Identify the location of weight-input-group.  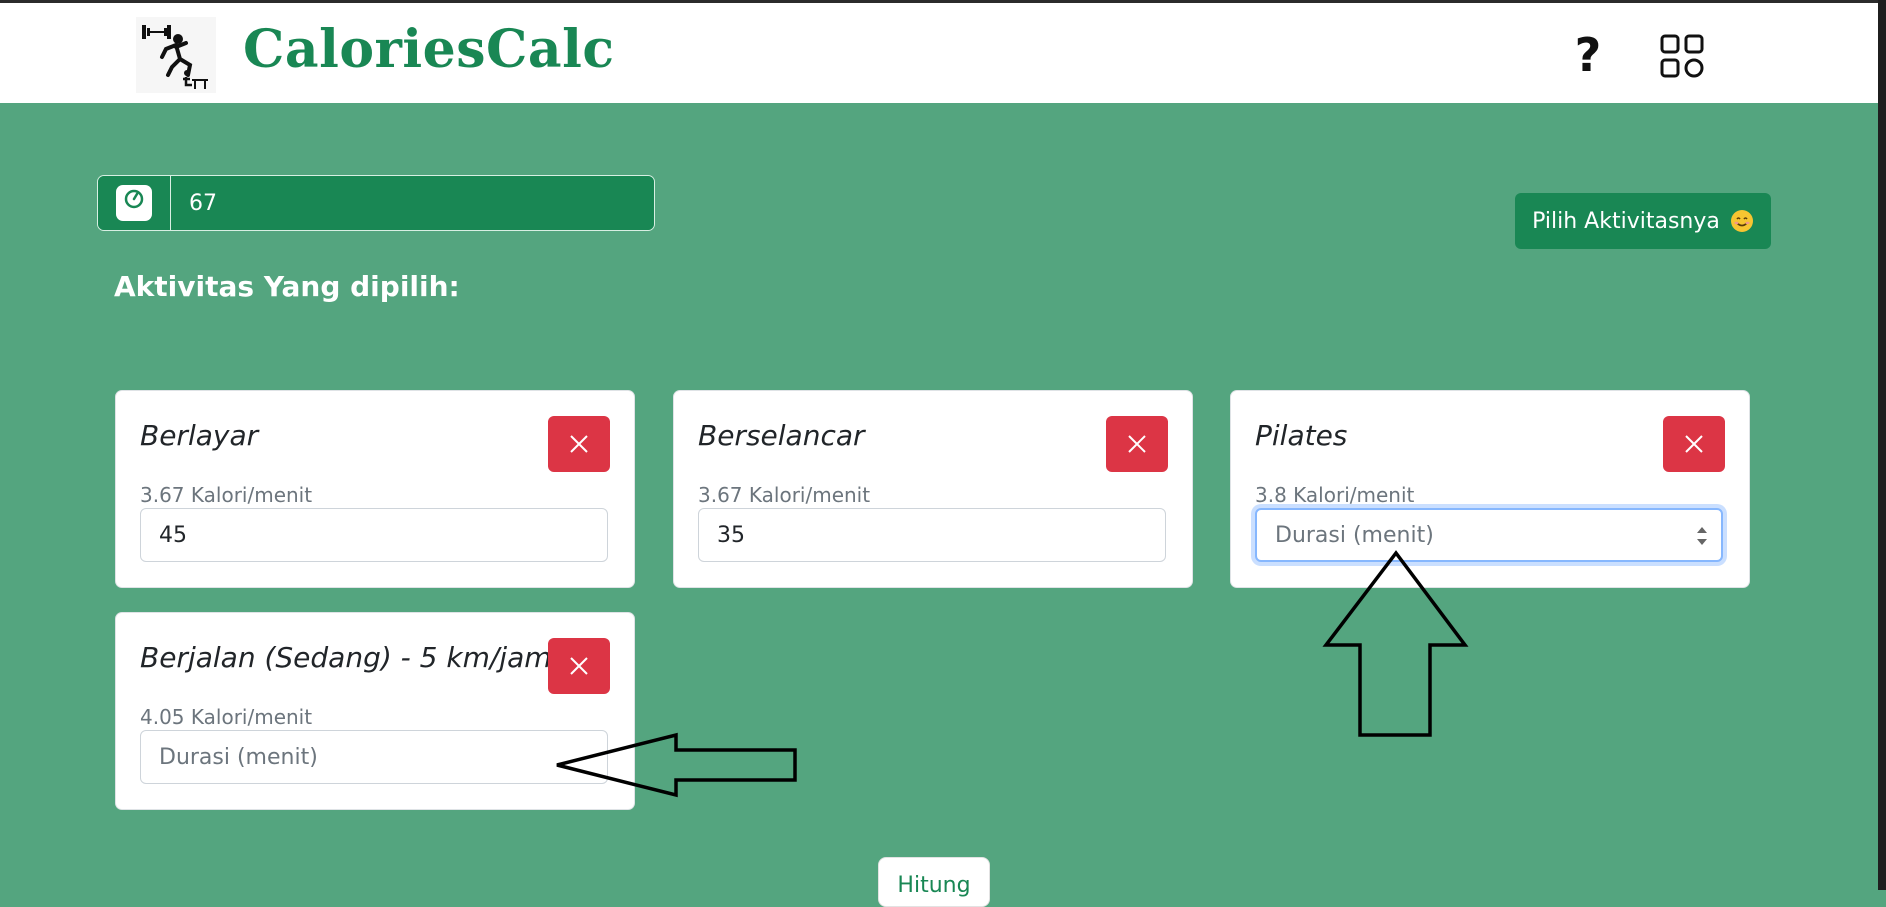
(376, 203).